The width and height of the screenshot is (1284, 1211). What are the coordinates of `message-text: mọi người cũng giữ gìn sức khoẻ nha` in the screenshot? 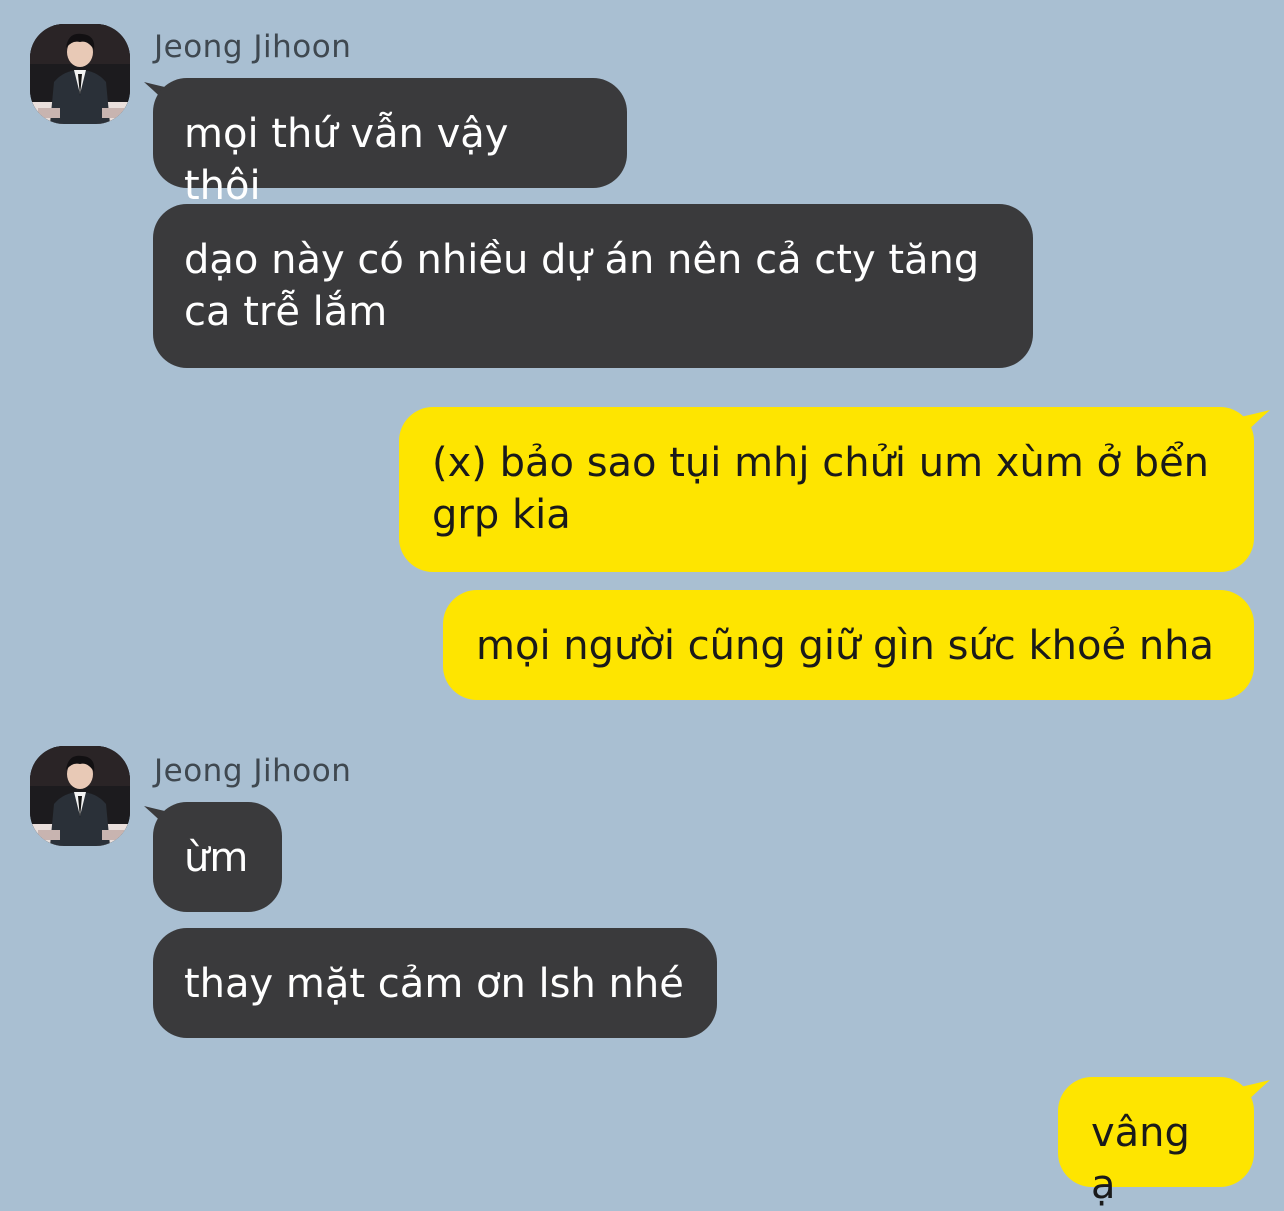 It's located at (845, 646).